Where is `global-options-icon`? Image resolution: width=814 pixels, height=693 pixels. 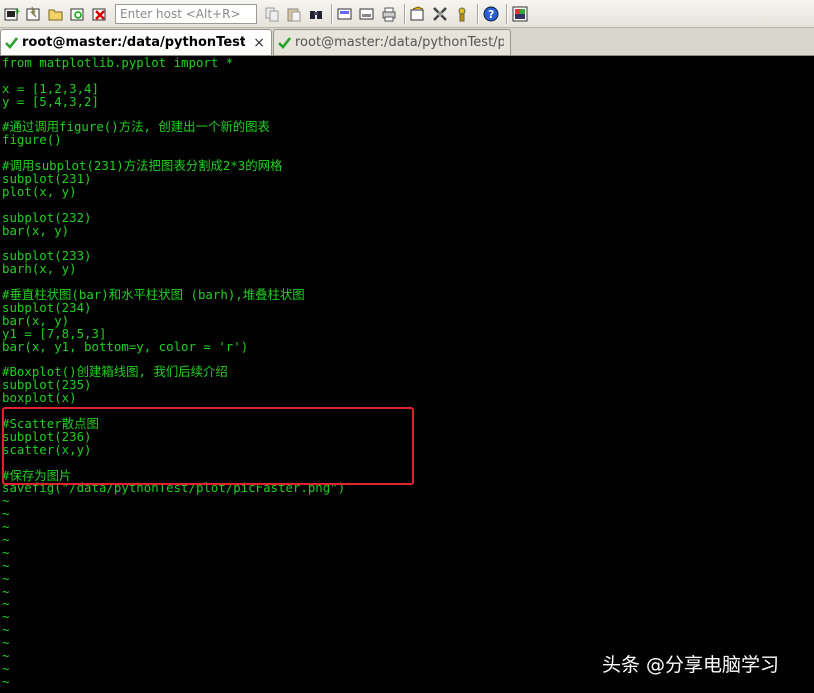
global-options-icon is located at coordinates (440, 14).